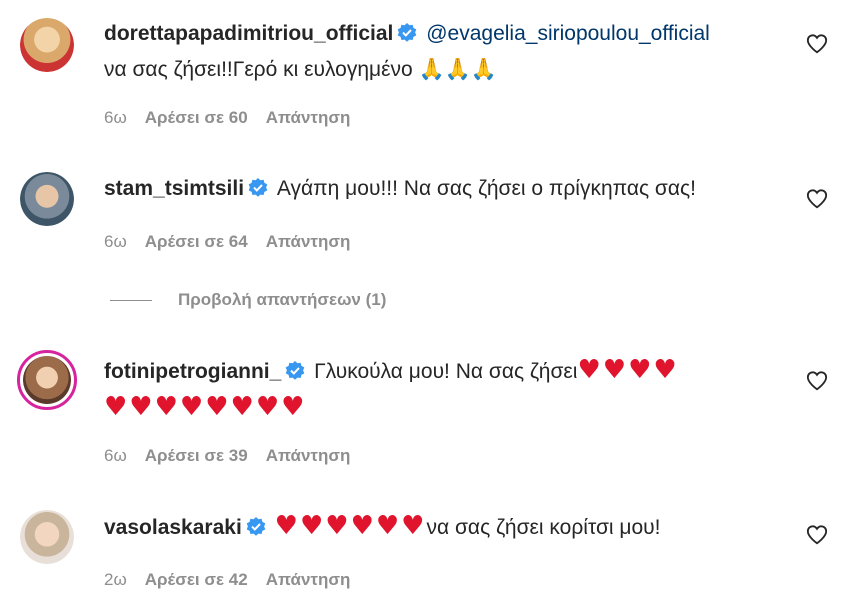 This screenshot has height=608, width=860. Describe the element at coordinates (258, 69) in the screenshot. I see `comment-text: να σας ζήσει!!Γερό κι ευλογημένο` at that location.